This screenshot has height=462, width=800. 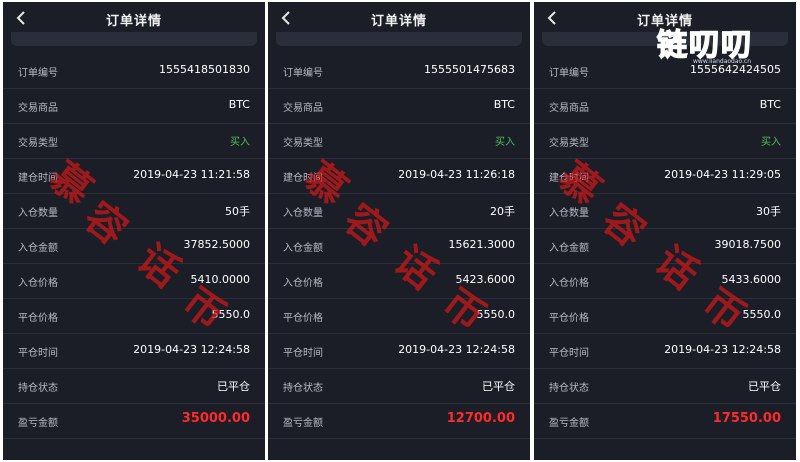 What do you see at coordinates (399, 211) in the screenshot?
I see `row-open-qty: 入仓数量 20手` at bounding box center [399, 211].